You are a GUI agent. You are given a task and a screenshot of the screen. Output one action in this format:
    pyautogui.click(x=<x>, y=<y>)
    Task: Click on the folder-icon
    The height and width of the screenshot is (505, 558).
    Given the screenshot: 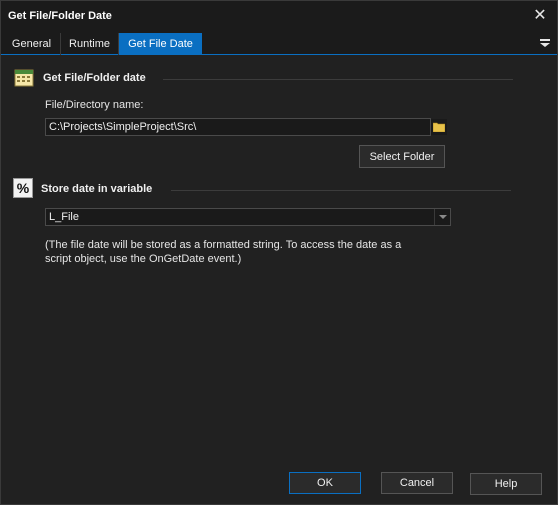 What is the action you would take?
    pyautogui.click(x=439, y=127)
    